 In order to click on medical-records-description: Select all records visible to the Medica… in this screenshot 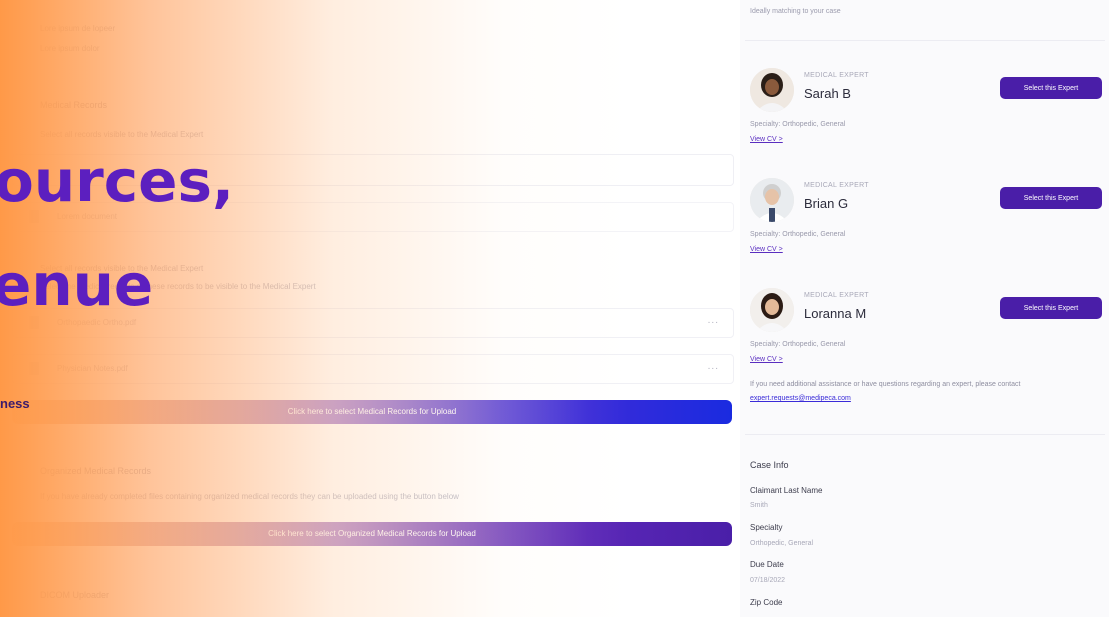, I will do `click(122, 134)`.